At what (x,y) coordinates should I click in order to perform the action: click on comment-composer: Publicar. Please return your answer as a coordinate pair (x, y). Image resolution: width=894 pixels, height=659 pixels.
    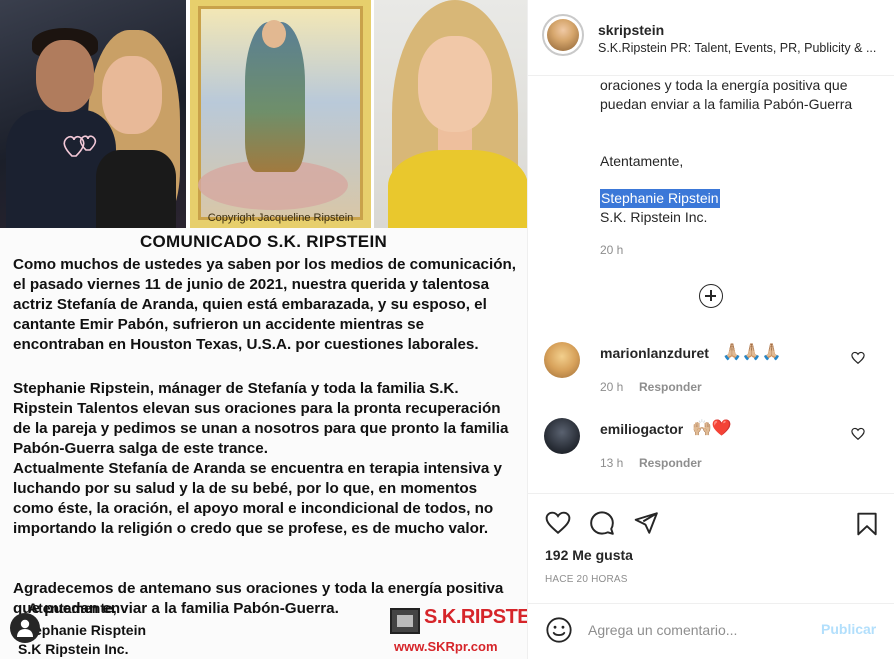
    Looking at the image, I should click on (711, 631).